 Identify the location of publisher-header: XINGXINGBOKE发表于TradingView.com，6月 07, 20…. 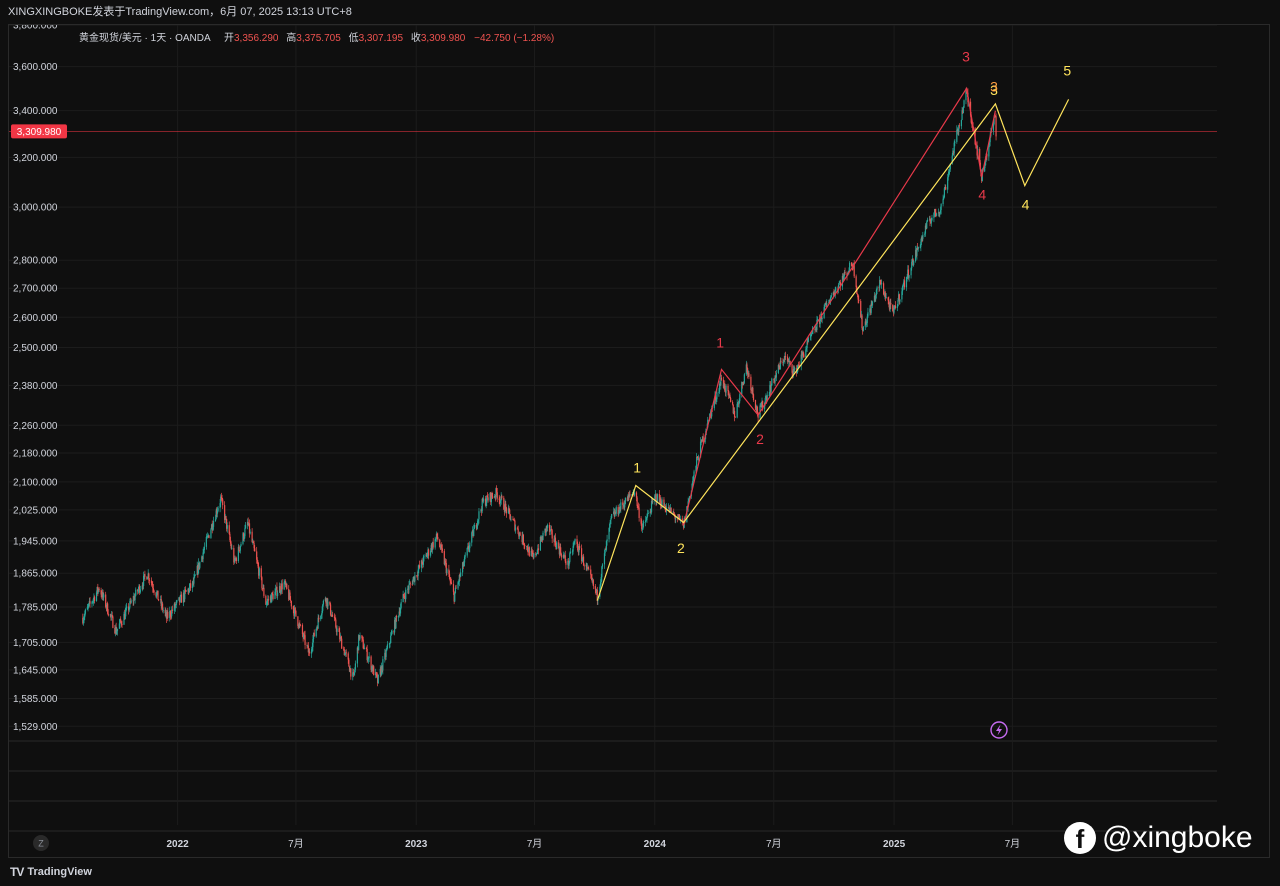
(640, 12).